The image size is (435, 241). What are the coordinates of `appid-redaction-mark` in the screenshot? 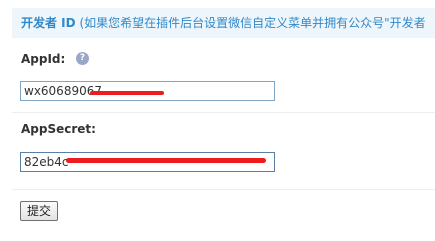 It's located at (127, 93).